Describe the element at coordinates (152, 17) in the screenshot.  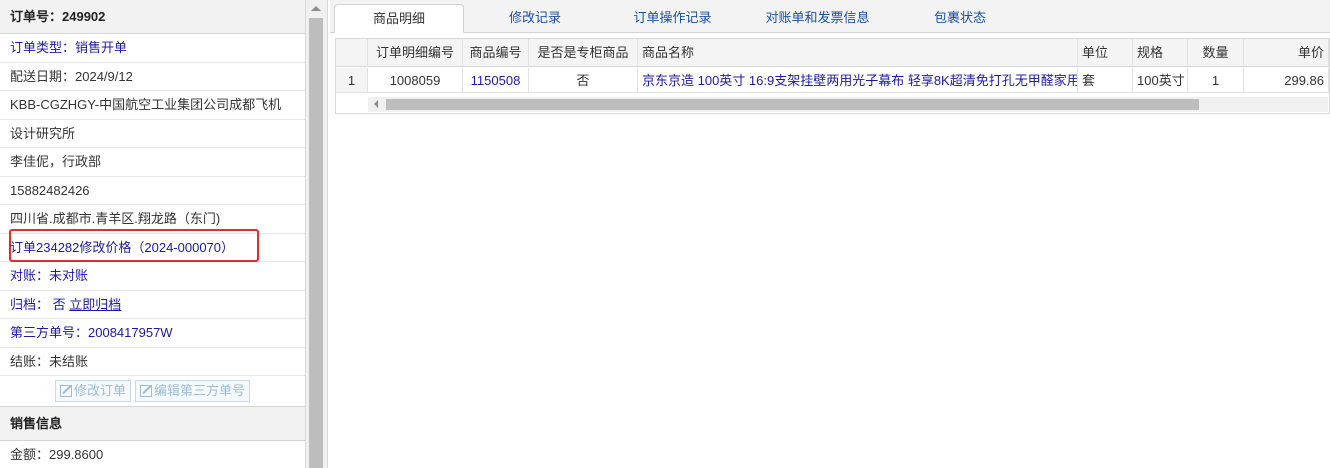
I see `order-number-title: 订单号：249902` at that location.